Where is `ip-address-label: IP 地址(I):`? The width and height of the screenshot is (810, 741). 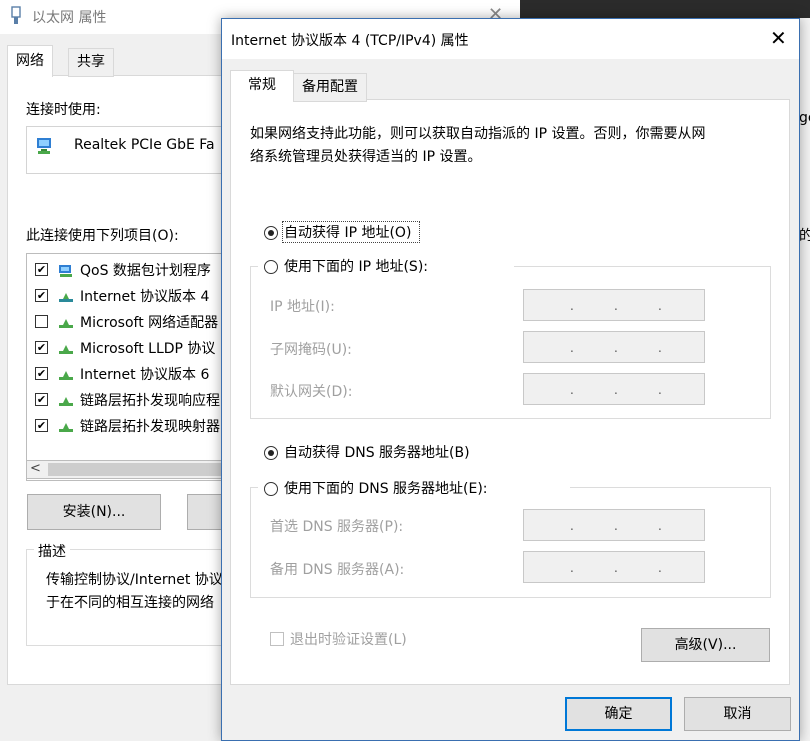 ip-address-label: IP 地址(I): is located at coordinates (302, 307).